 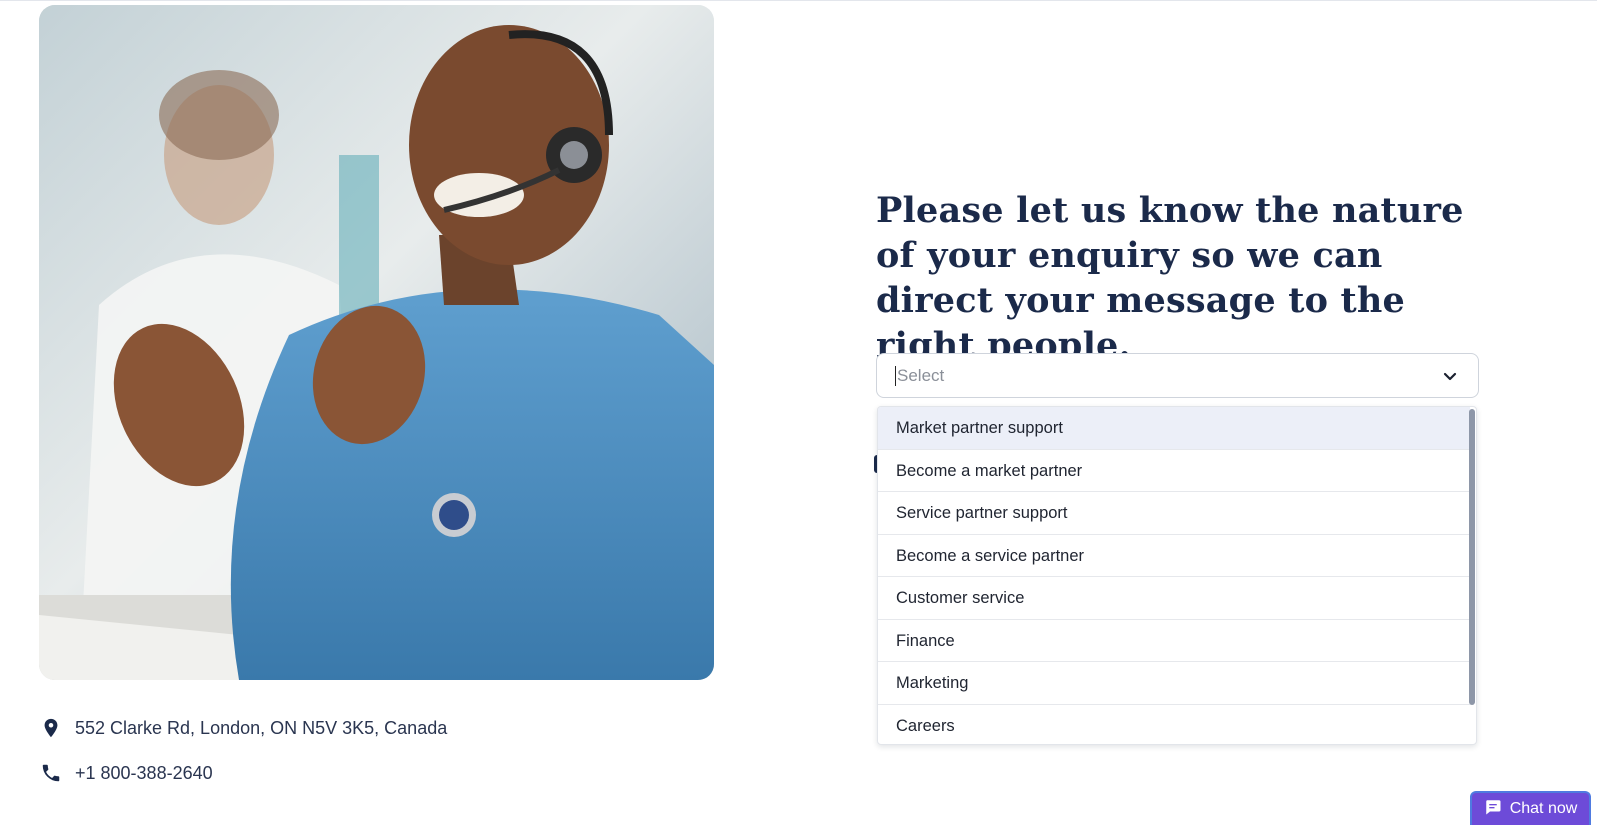 I want to click on option-careers: Careers, so click(x=1174, y=725).